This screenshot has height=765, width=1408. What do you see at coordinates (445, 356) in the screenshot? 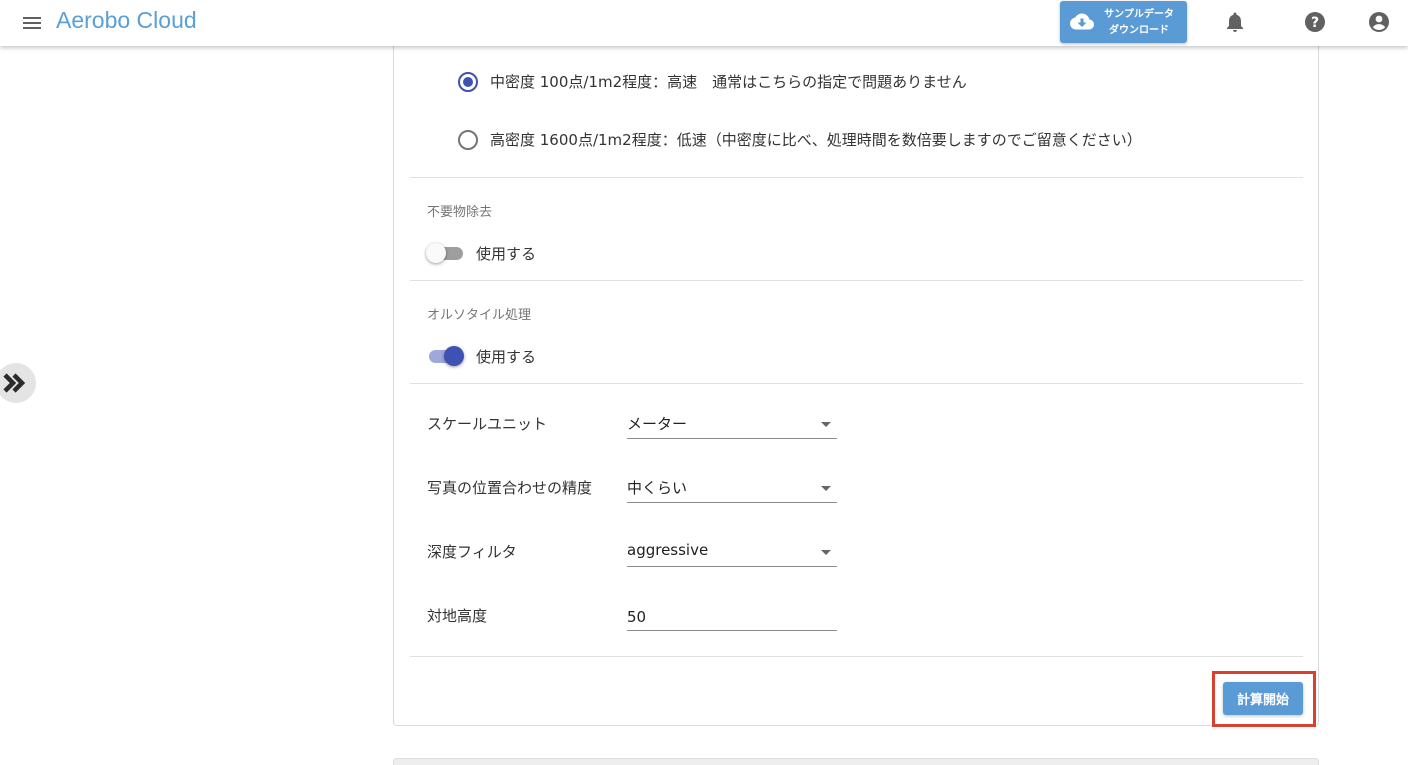
I see `ortho-tile-switch` at bounding box center [445, 356].